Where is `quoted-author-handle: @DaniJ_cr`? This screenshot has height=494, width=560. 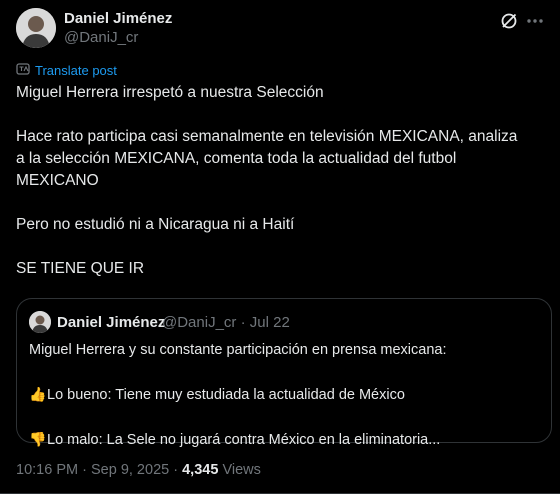 quoted-author-handle: @DaniJ_cr is located at coordinates (199, 322).